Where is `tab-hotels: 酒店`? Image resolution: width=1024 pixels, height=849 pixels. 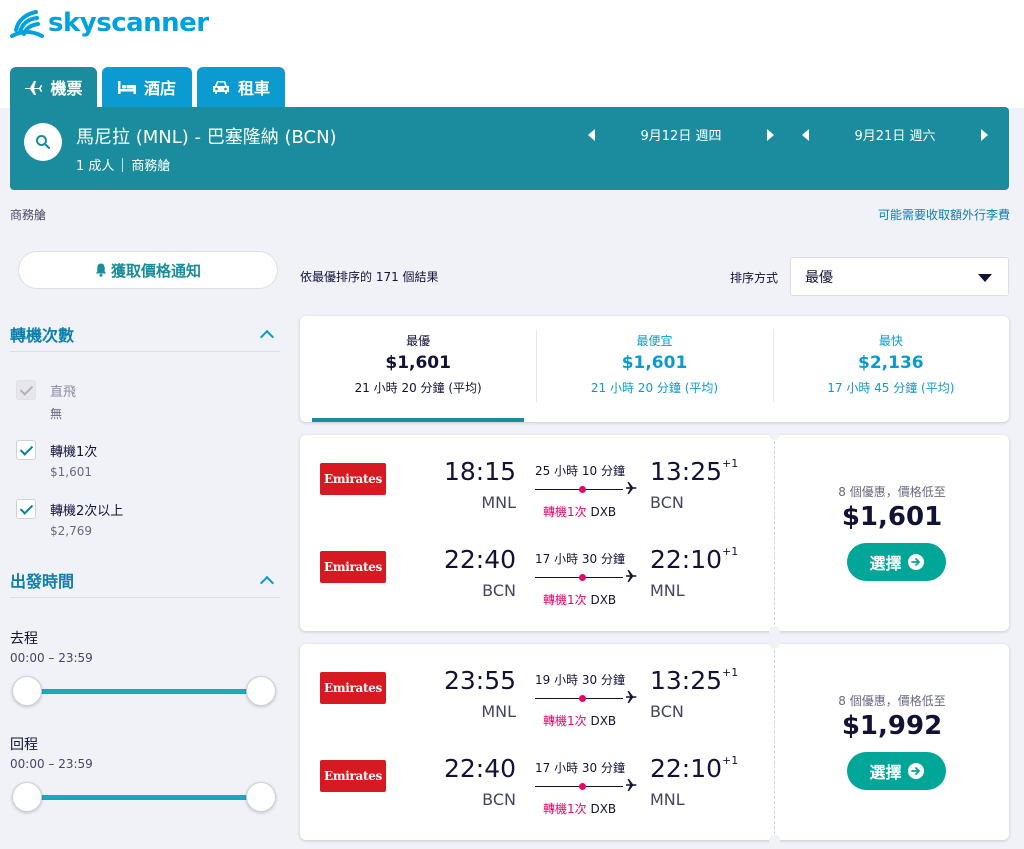
tab-hotels: 酒店 is located at coordinates (147, 87).